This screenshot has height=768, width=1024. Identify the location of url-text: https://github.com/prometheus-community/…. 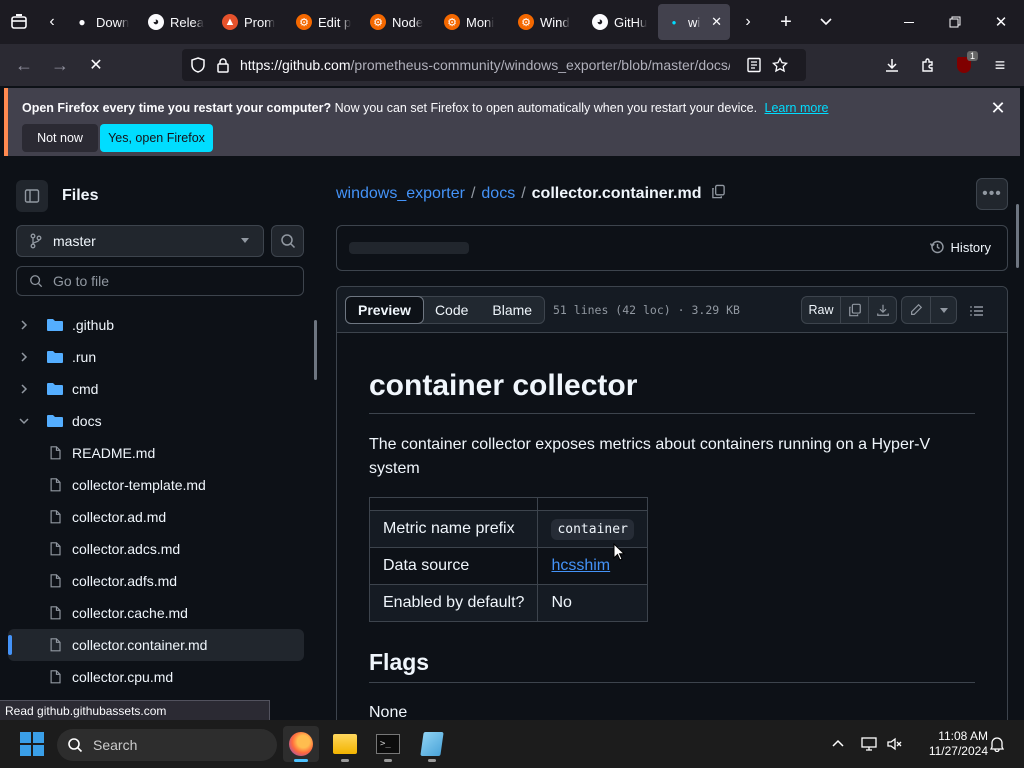
(485, 65).